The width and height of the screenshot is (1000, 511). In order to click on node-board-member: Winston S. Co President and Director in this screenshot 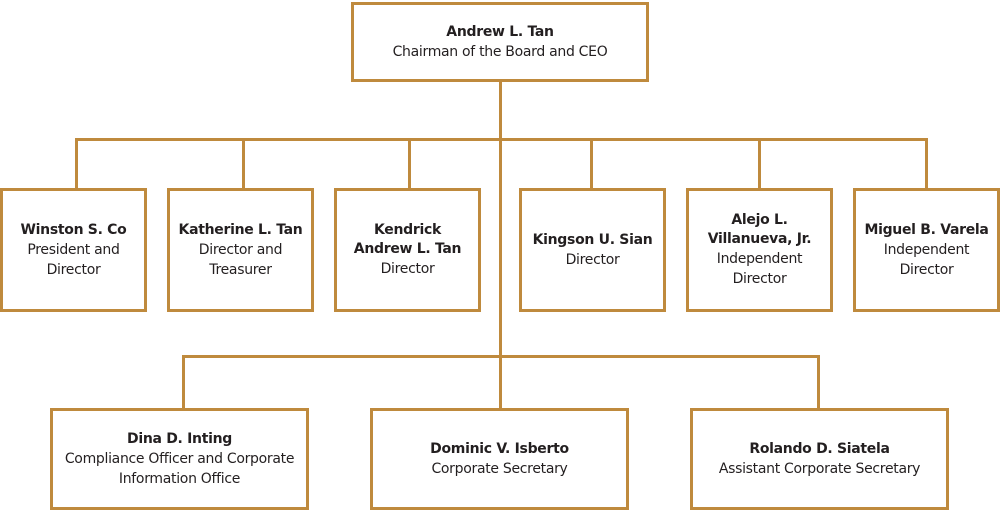, I will do `click(73, 250)`.